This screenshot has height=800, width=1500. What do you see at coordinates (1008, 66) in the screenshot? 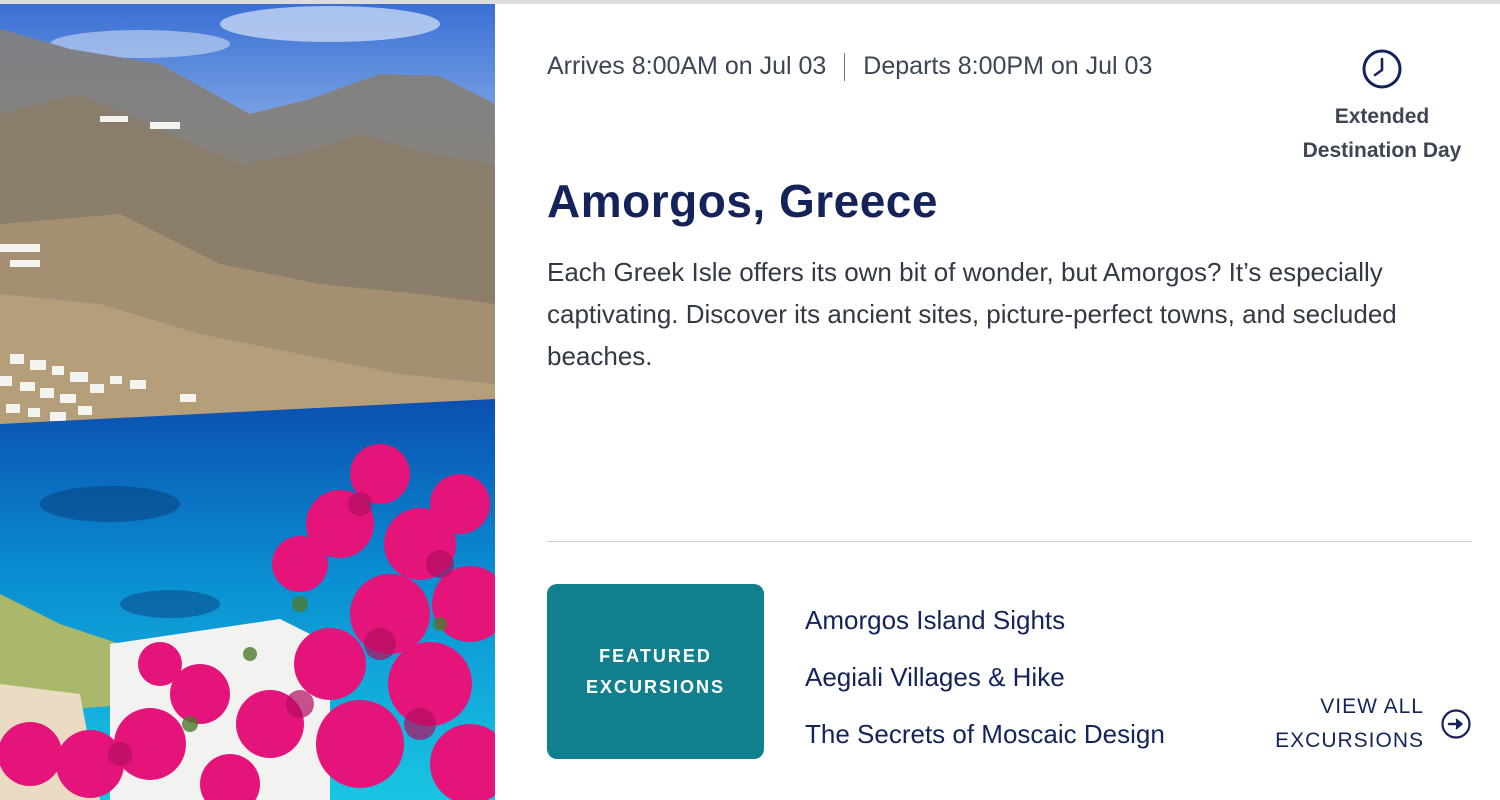
I see `departure-time: Departs 8:00PM on Jul 03` at bounding box center [1008, 66].